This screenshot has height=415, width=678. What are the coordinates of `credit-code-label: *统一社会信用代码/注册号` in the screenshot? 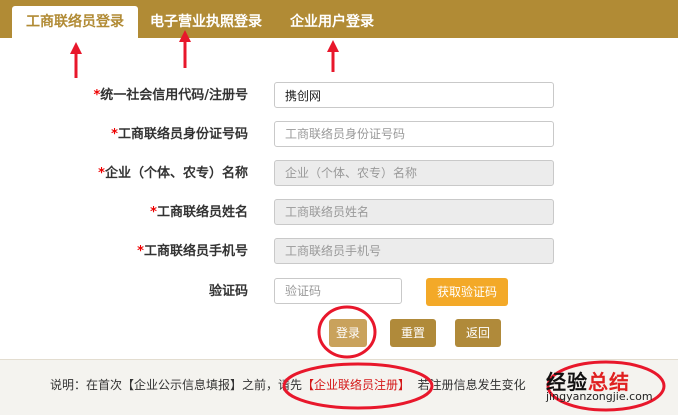 It's located at (170, 95).